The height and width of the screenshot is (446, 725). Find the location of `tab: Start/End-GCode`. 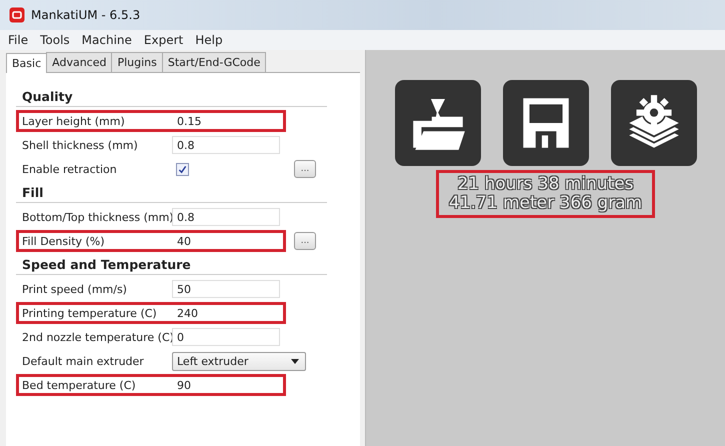

tab: Start/End-GCode is located at coordinates (214, 62).